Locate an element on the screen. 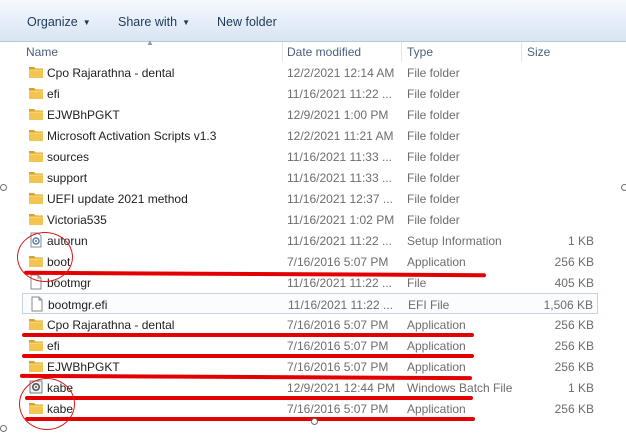 The width and height of the screenshot is (626, 437). file-name: sources is located at coordinates (68, 157).